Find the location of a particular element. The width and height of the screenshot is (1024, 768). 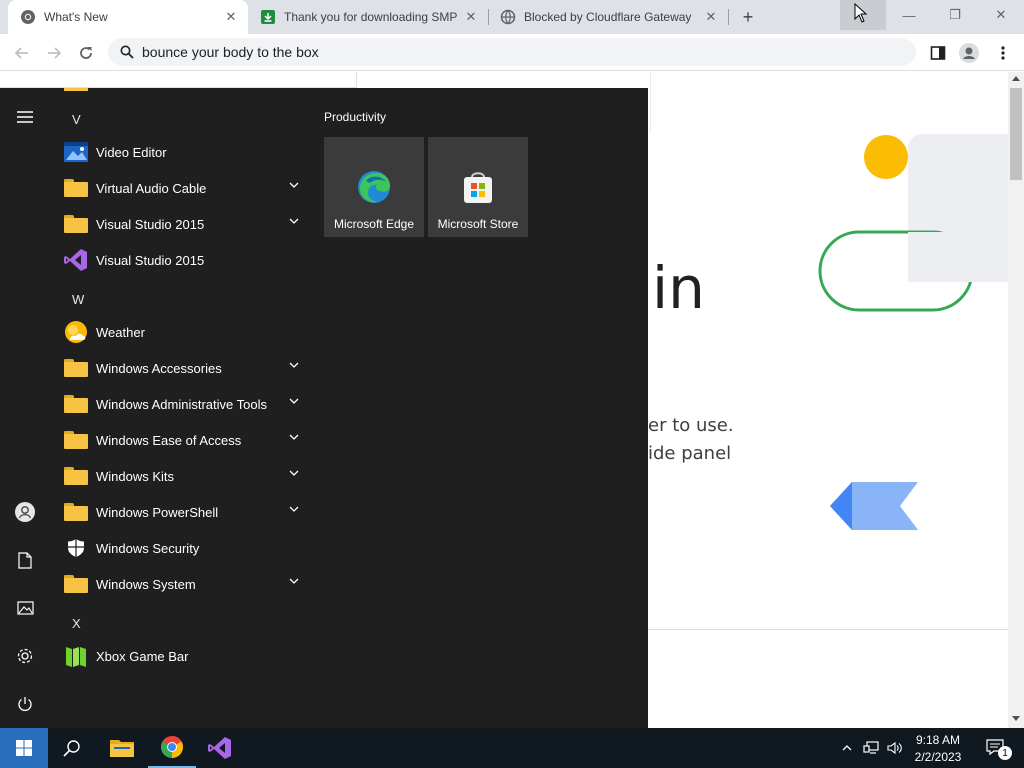

file-explorer-icon is located at coordinates (122, 748).